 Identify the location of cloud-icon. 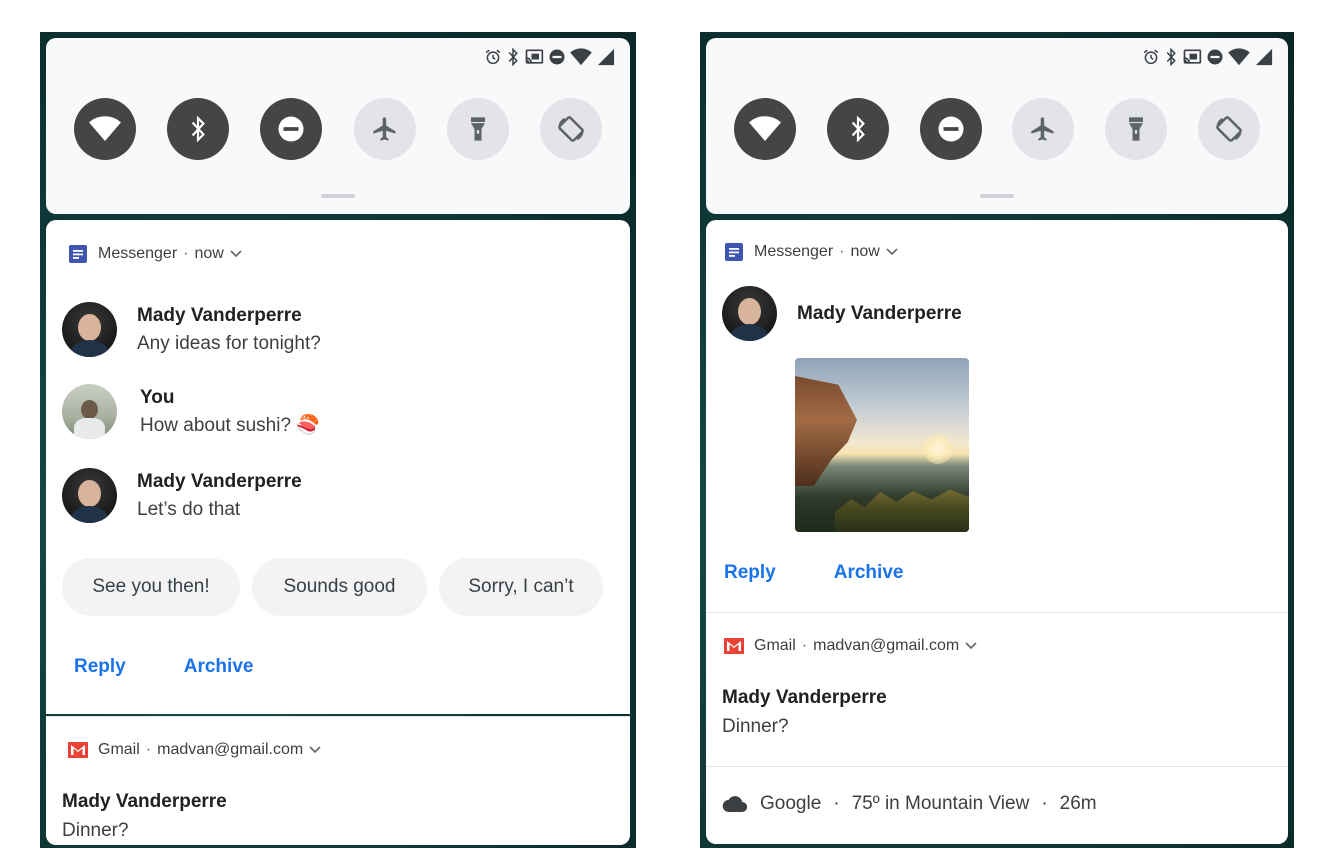
(735, 804).